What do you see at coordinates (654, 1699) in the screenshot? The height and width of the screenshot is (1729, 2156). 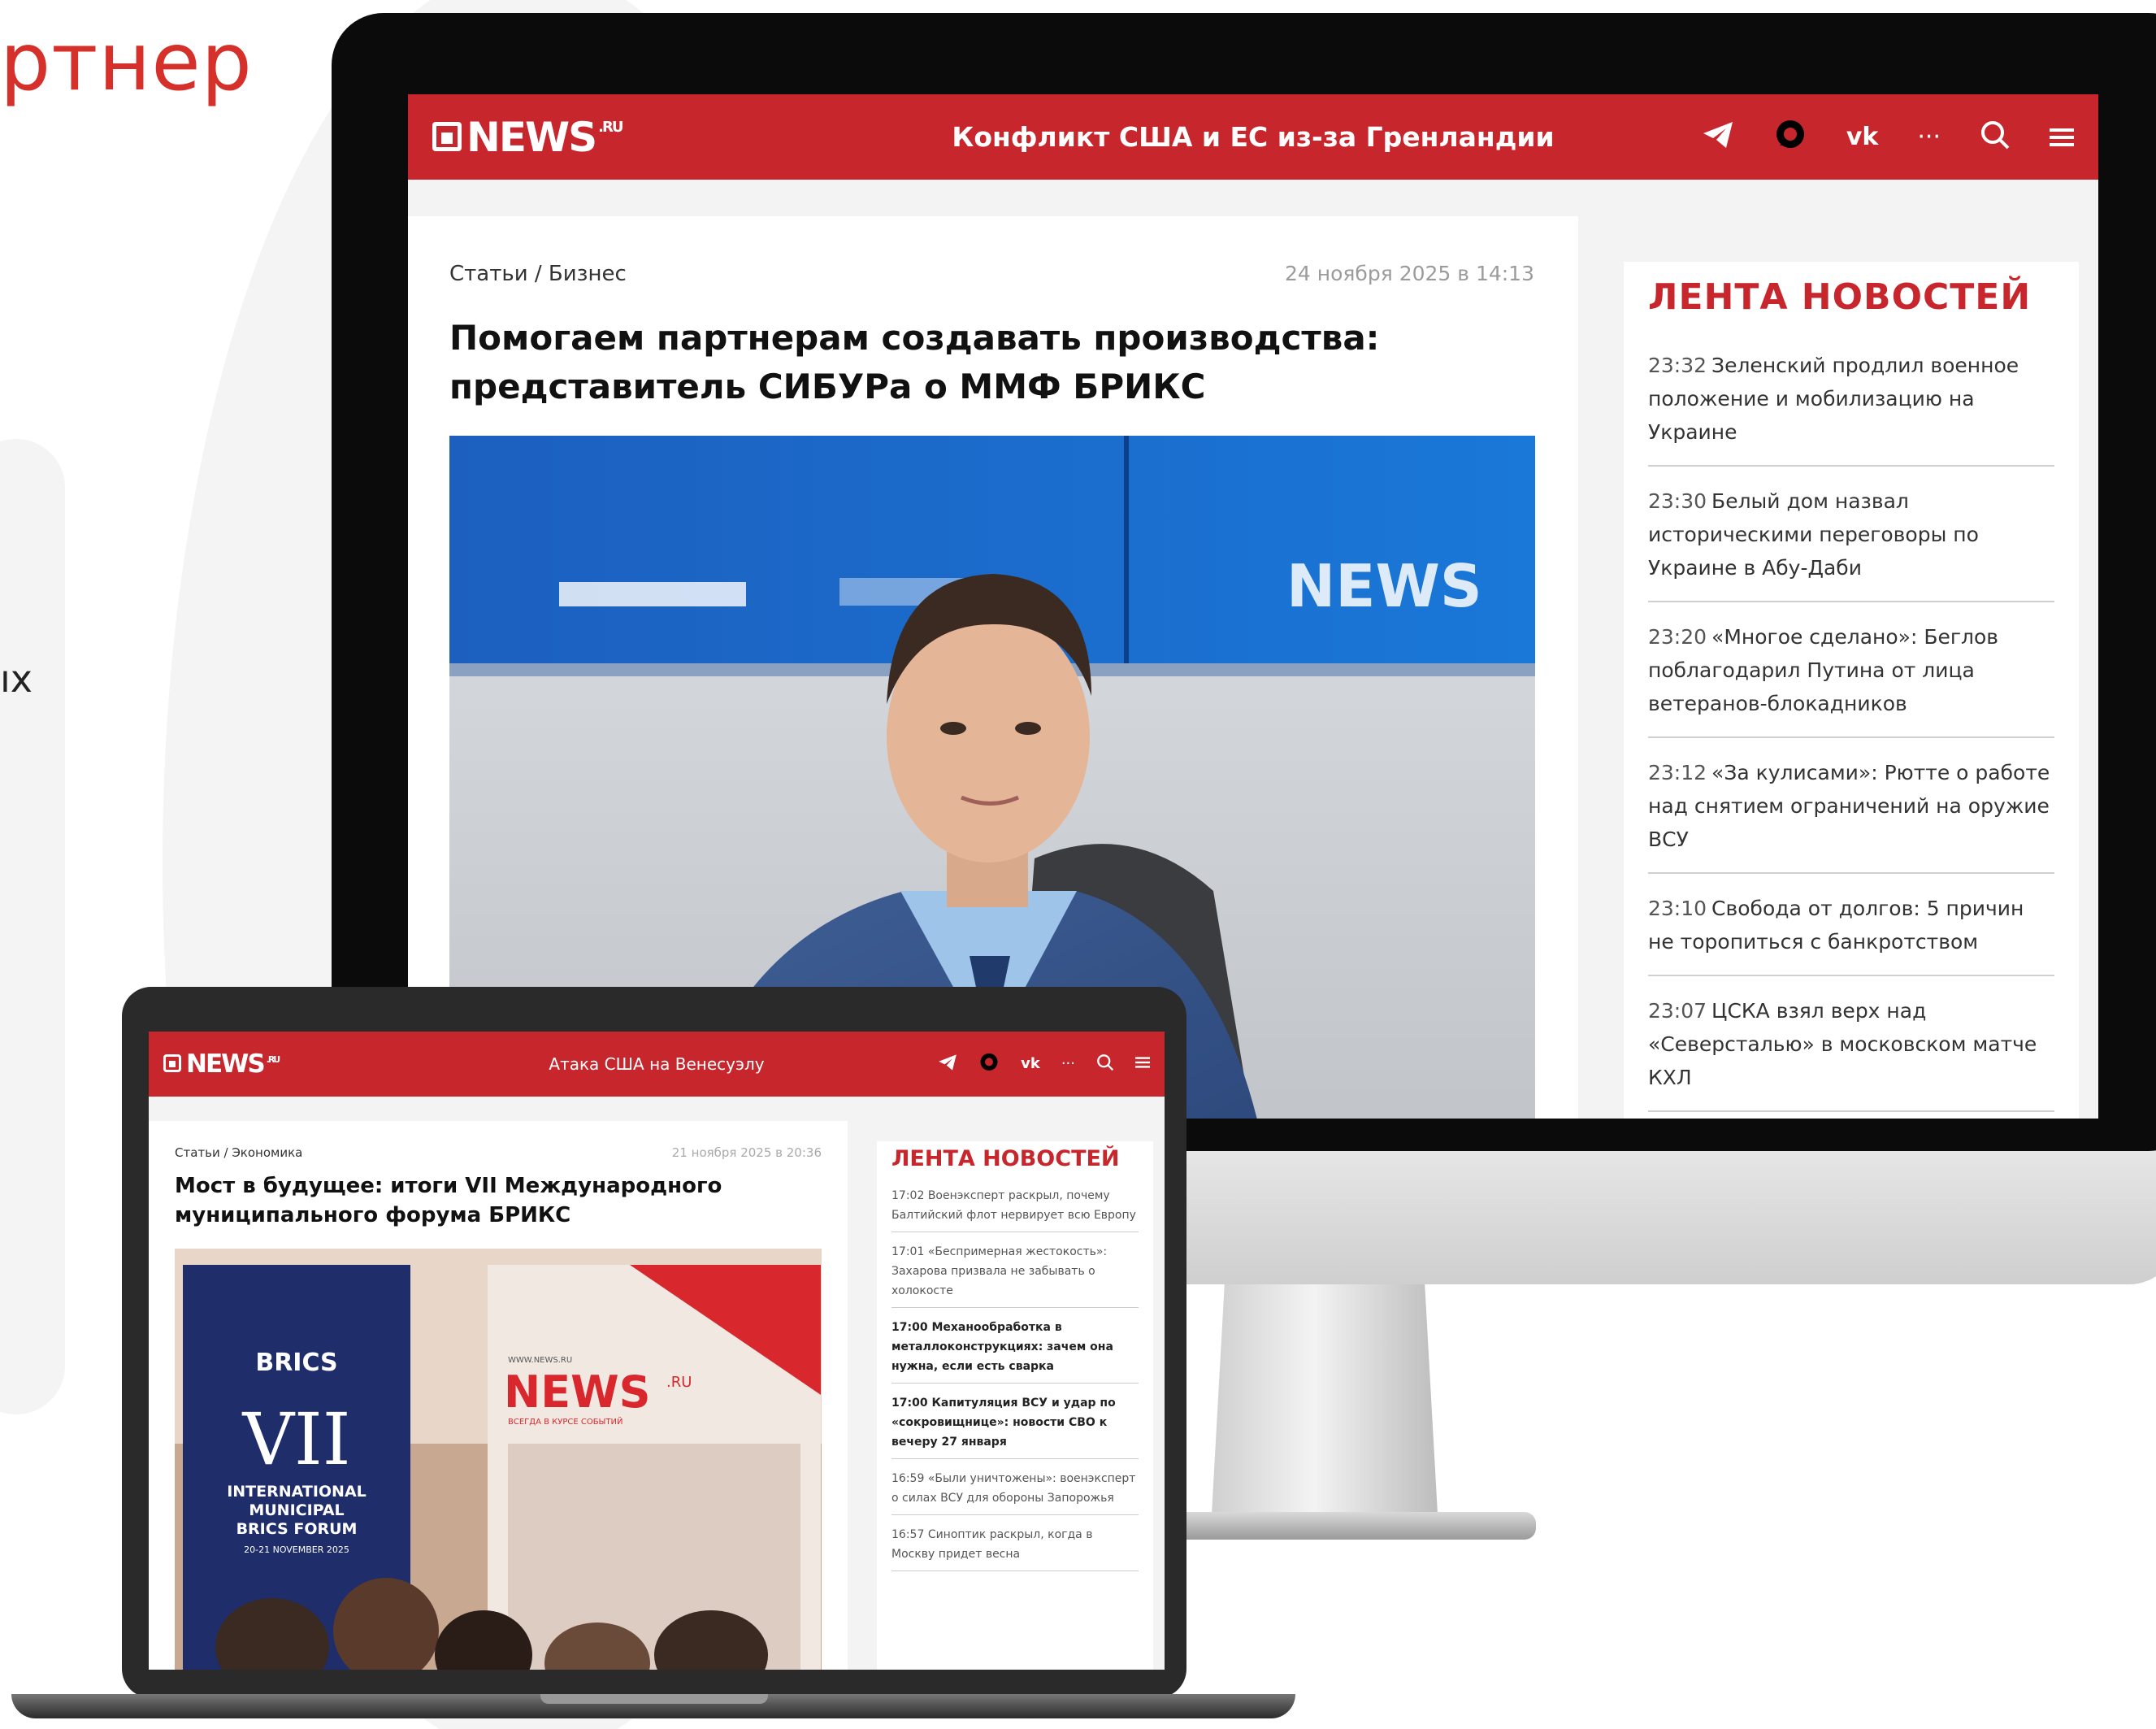 I see `laptop-notch` at bounding box center [654, 1699].